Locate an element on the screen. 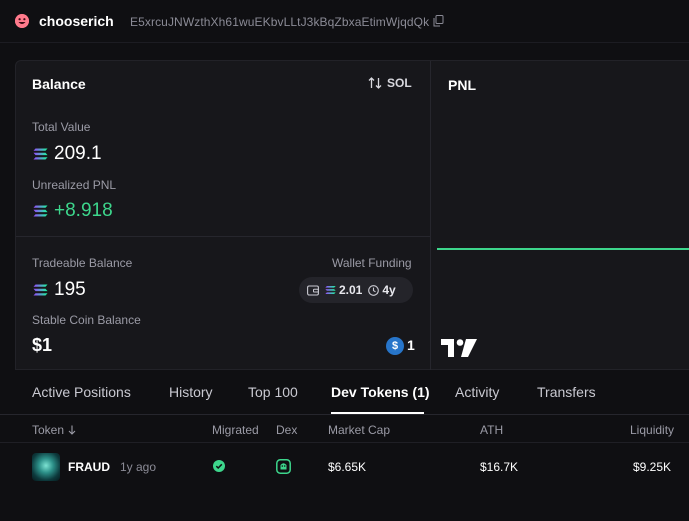 The image size is (689, 521). stable-coin-count: 1 is located at coordinates (411, 345).